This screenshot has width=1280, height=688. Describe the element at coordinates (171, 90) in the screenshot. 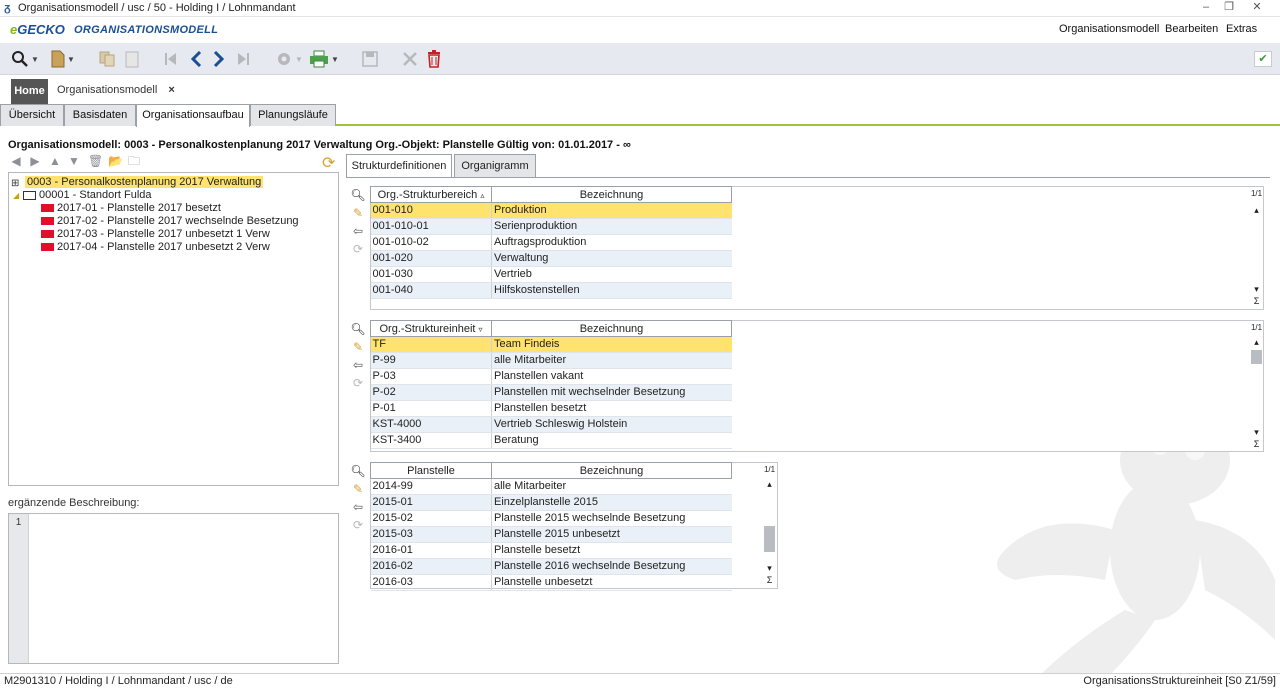

I see `close-tab-icon: ×` at that location.